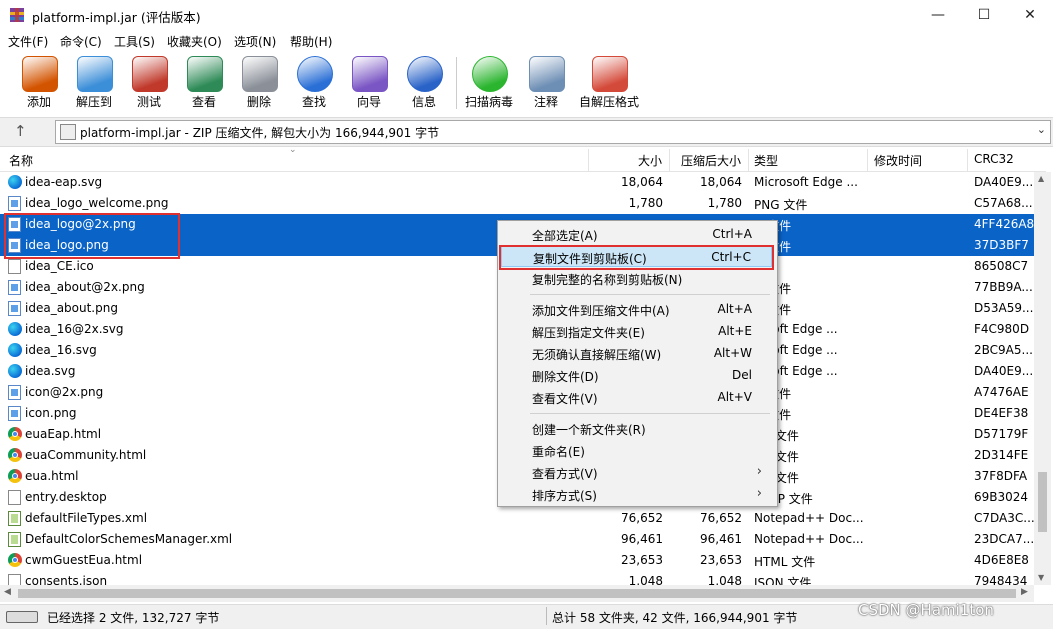 The height and width of the screenshot is (629, 1053). What do you see at coordinates (636, 278) in the screenshot?
I see `context-menu-item: 复制完整的名称到剪贴板(N)` at bounding box center [636, 278].